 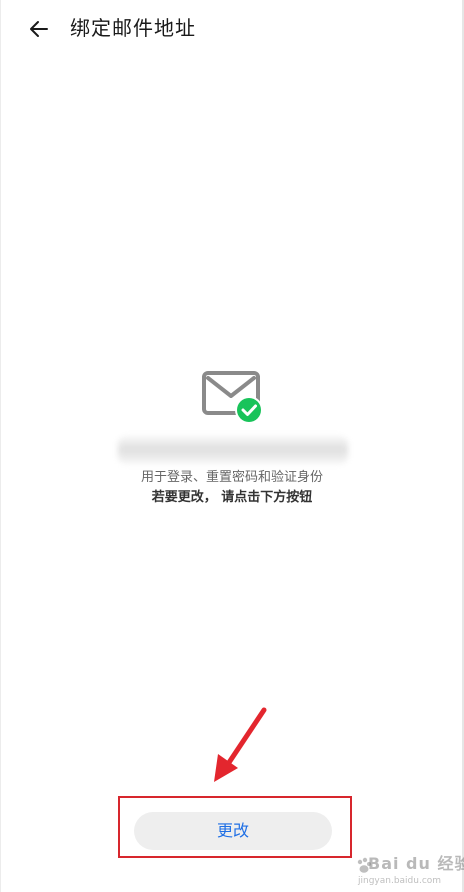 What do you see at coordinates (232, 28) in the screenshot?
I see `header-bar: 绑定邮件地址` at bounding box center [232, 28].